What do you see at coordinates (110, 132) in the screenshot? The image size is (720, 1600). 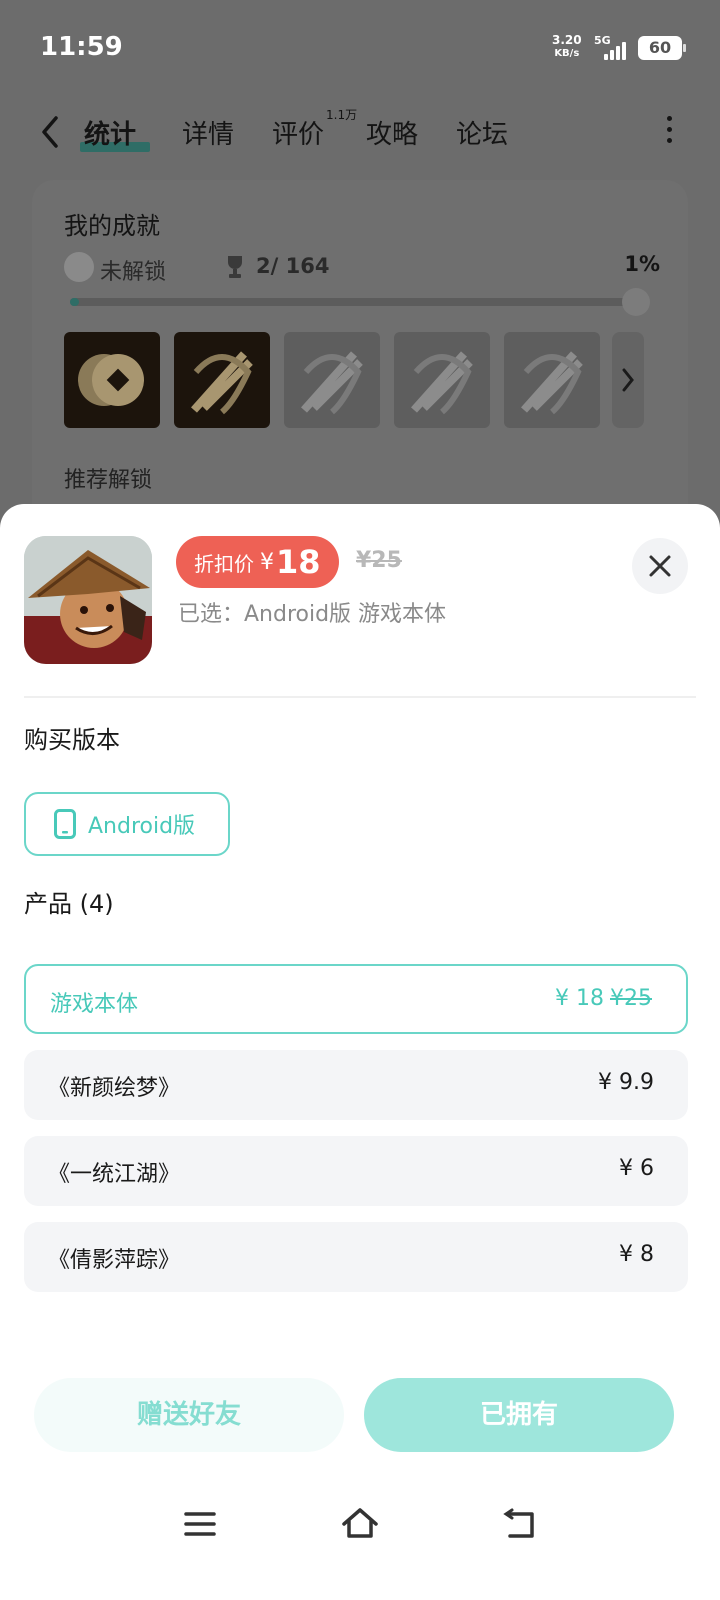 I see `tab-stats: 统计` at bounding box center [110, 132].